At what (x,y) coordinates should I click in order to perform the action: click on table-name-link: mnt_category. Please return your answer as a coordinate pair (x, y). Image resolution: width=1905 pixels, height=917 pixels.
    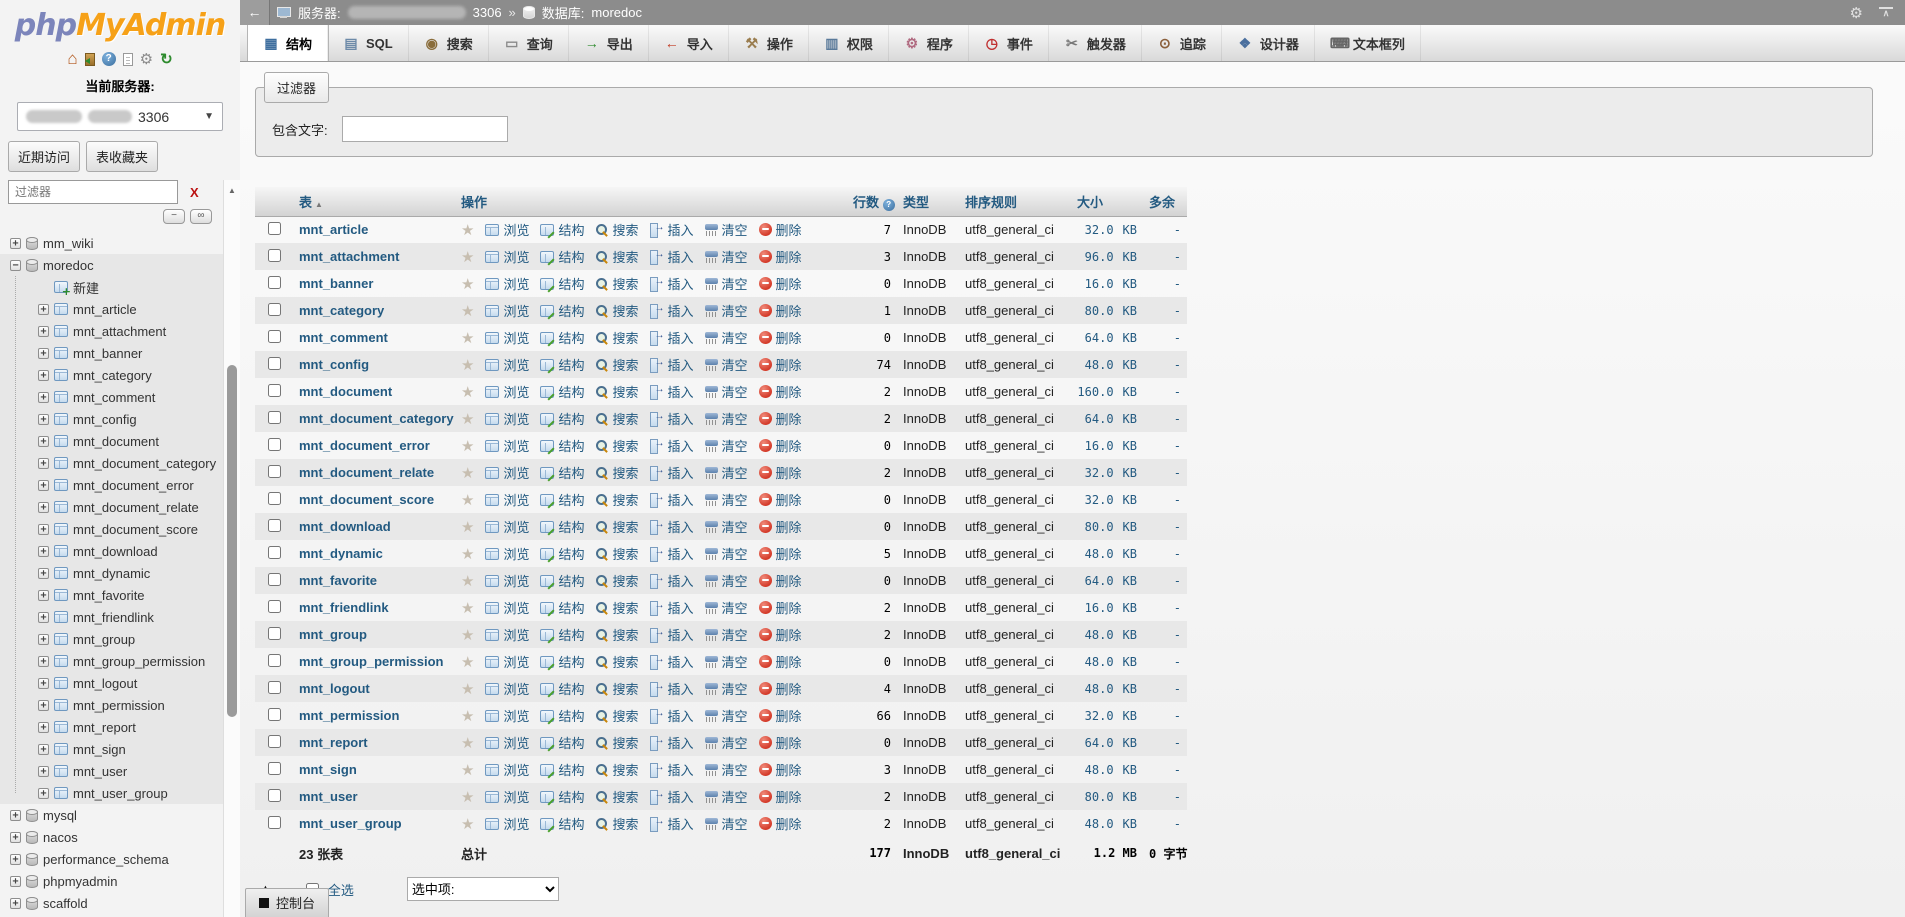
    Looking at the image, I should click on (341, 310).